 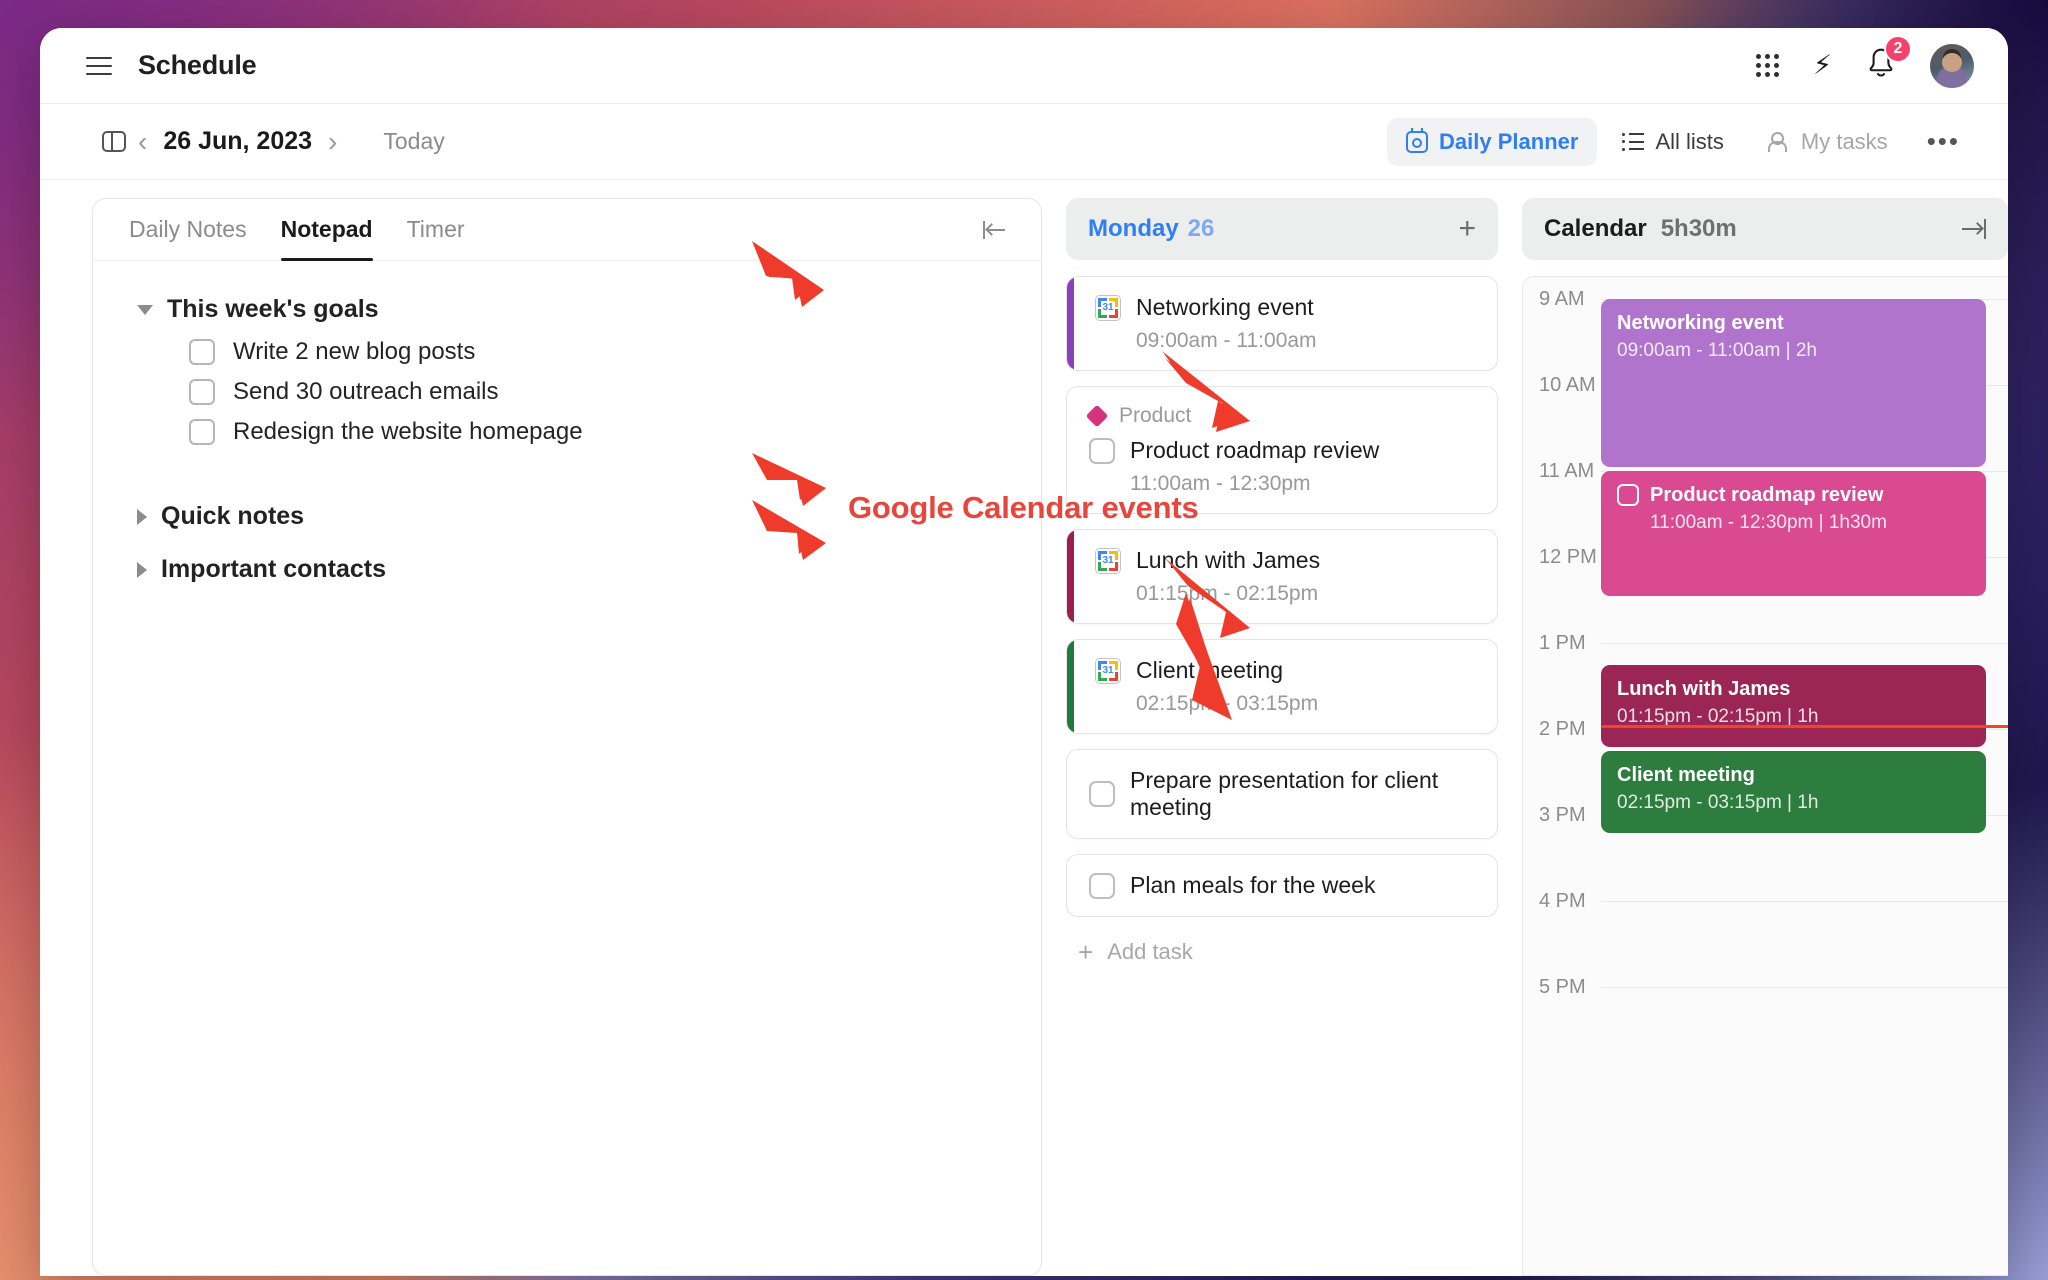 What do you see at coordinates (593, 352) in the screenshot?
I see `note-checklist-item: Write 2 new blog posts` at bounding box center [593, 352].